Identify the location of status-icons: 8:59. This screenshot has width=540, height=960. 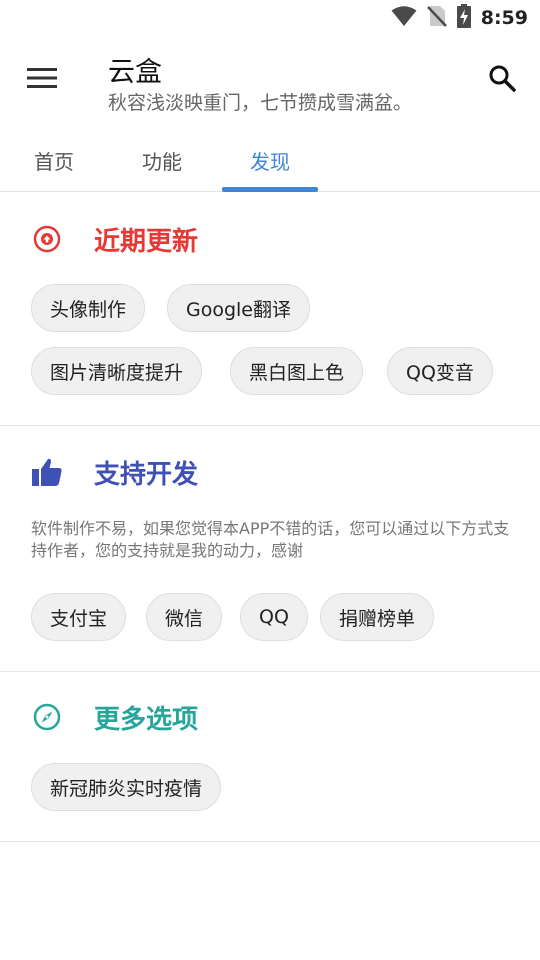
(459, 18).